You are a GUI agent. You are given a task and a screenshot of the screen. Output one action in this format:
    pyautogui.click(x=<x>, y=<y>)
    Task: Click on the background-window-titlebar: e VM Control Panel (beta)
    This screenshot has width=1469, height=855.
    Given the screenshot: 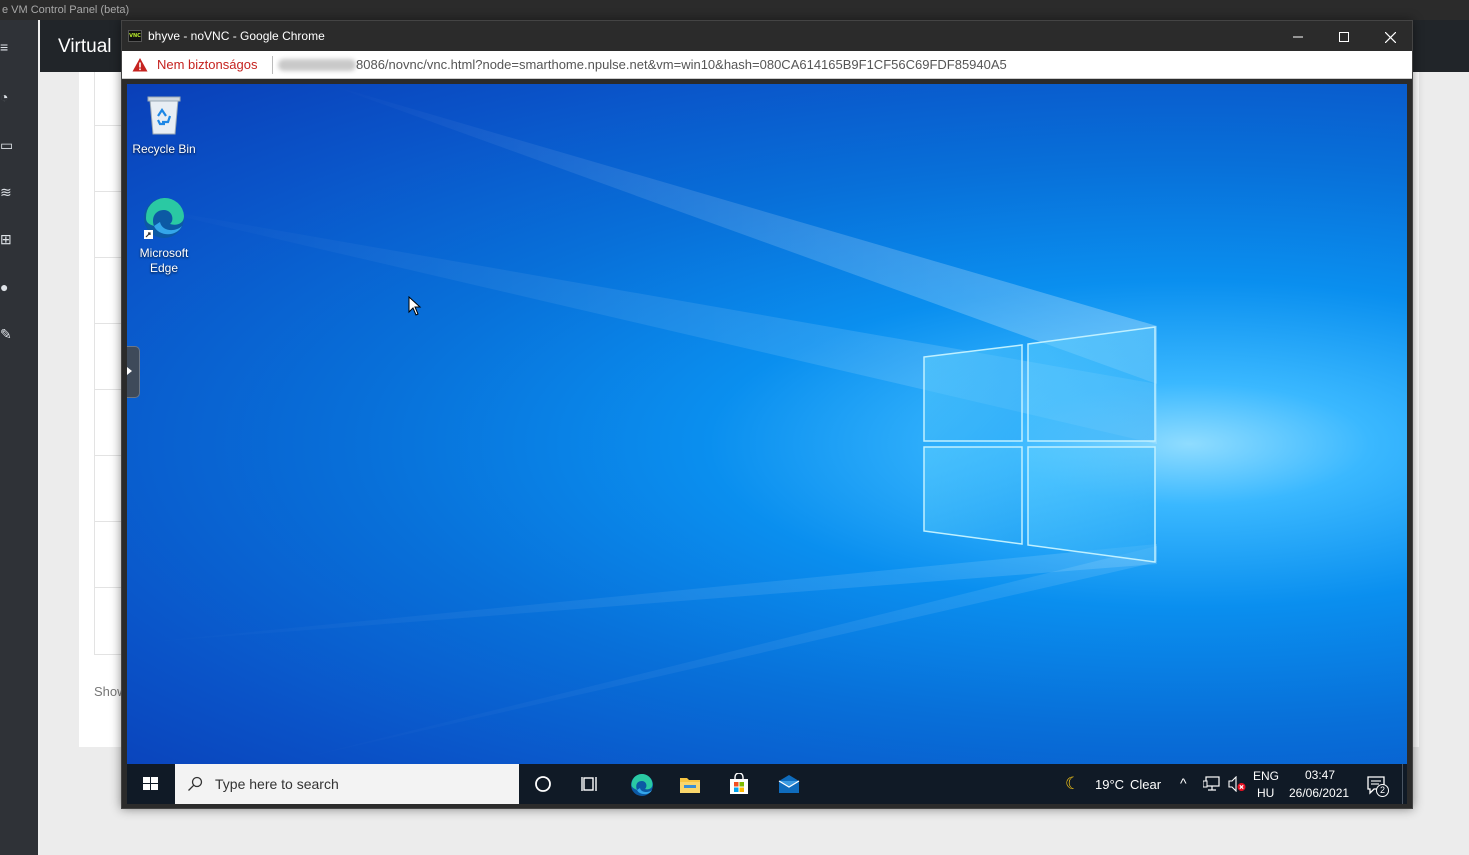 What is the action you would take?
    pyautogui.click(x=734, y=10)
    